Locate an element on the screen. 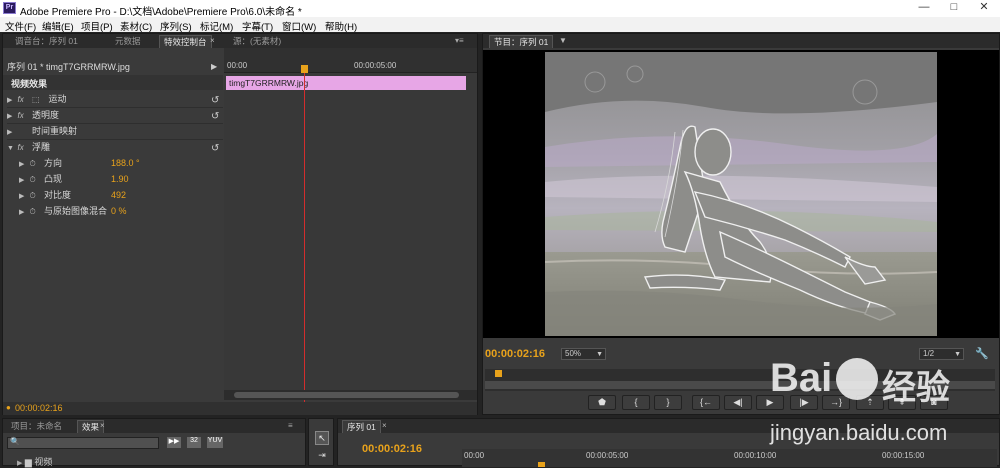  panel-menu-icon: ≡ is located at coordinates (290, 425).